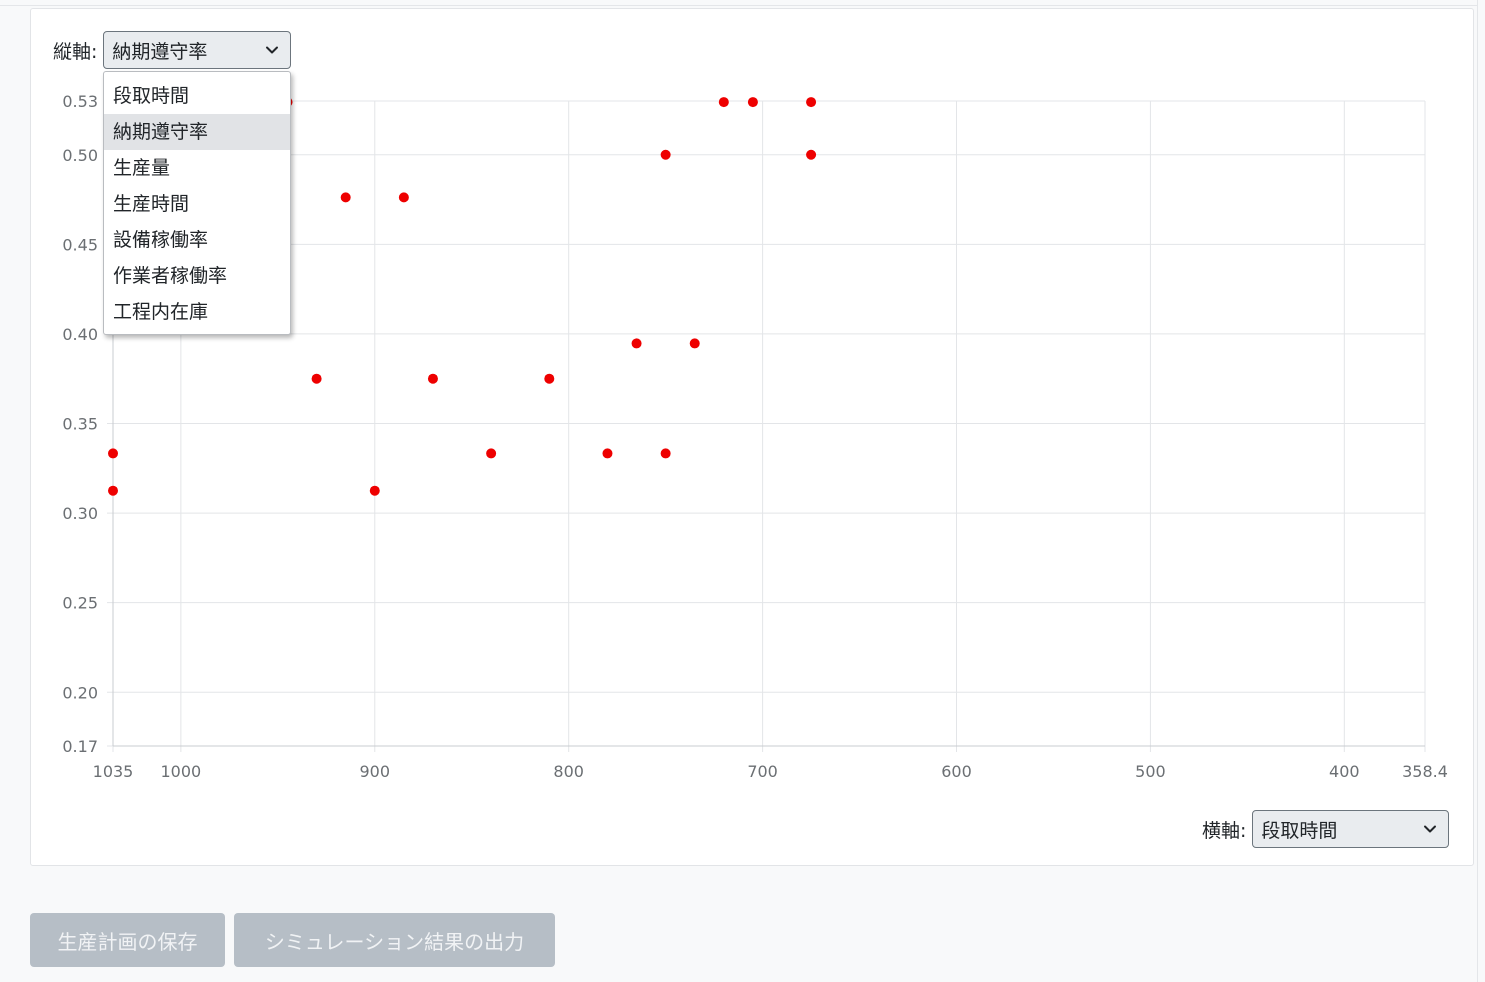  I want to click on y-axis-select: 納期遵守率, so click(197, 50).